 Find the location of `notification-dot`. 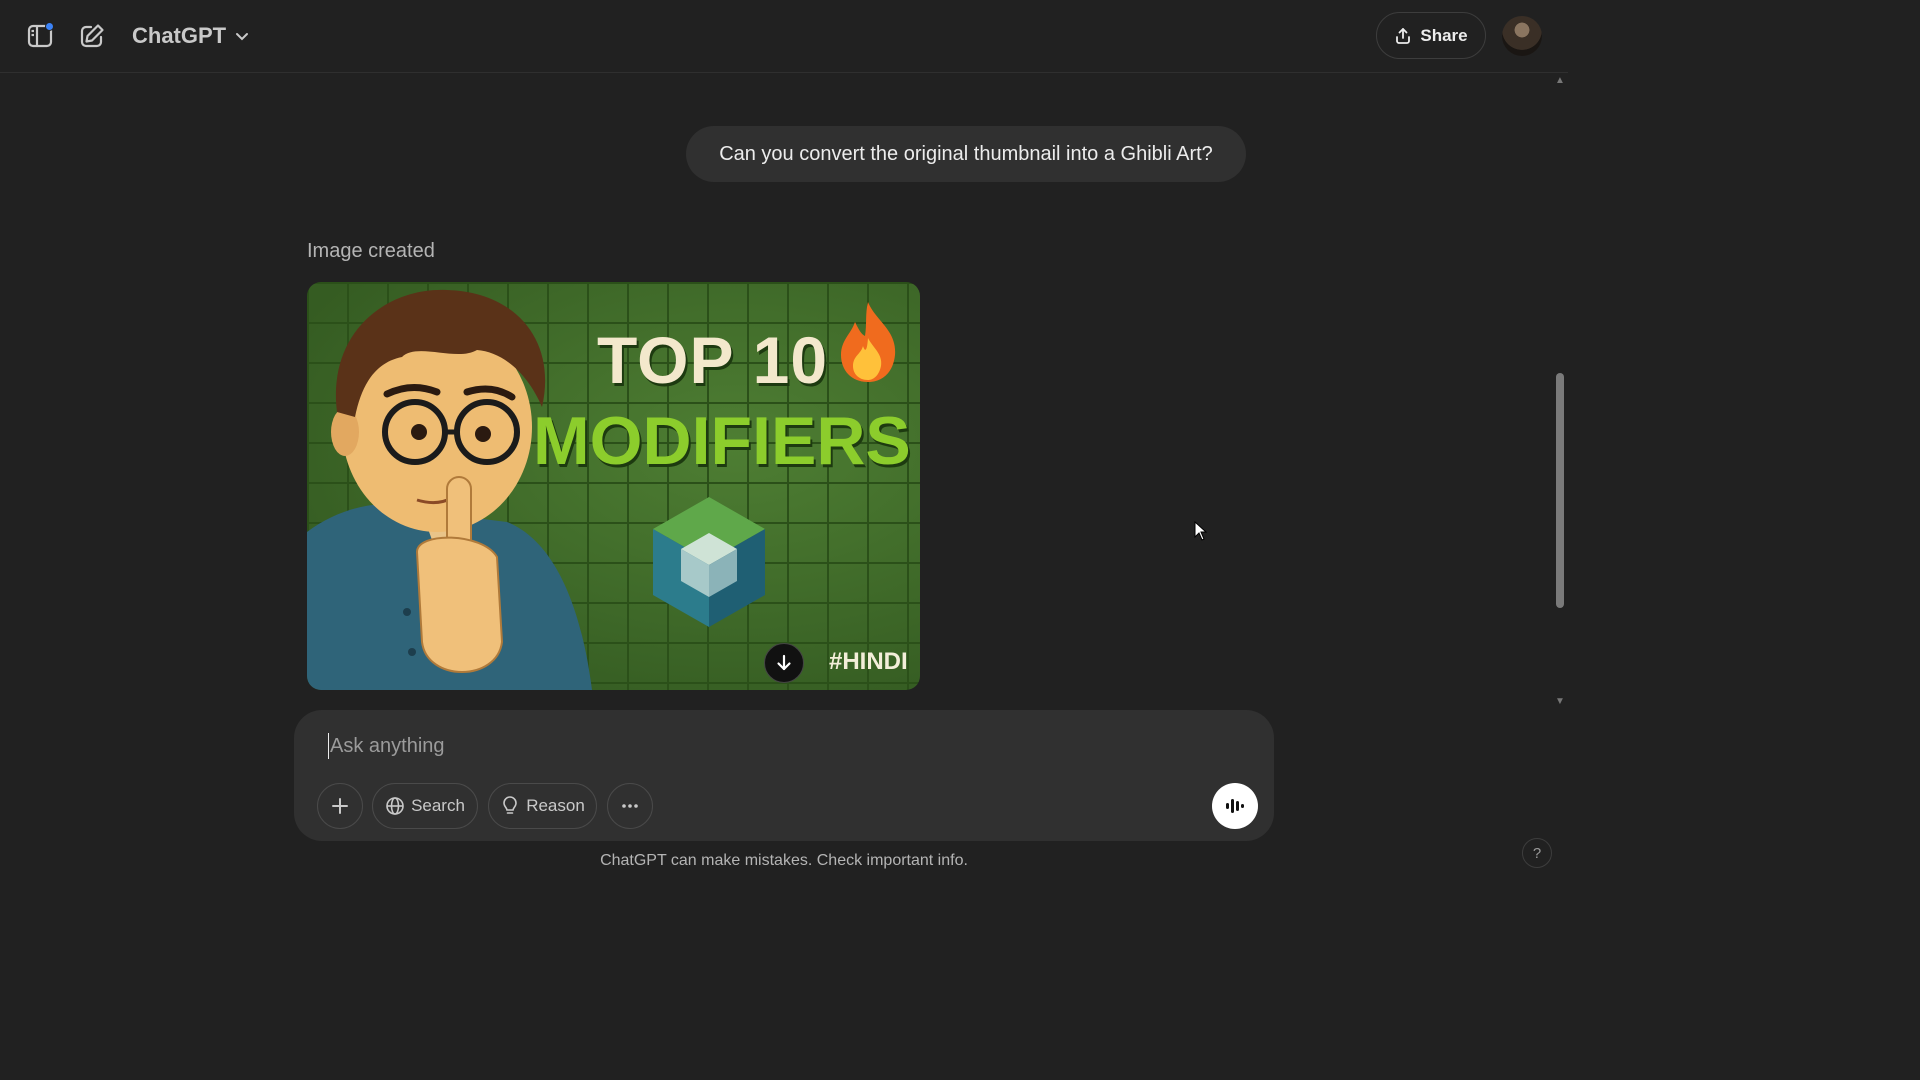

notification-dot is located at coordinates (49, 26).